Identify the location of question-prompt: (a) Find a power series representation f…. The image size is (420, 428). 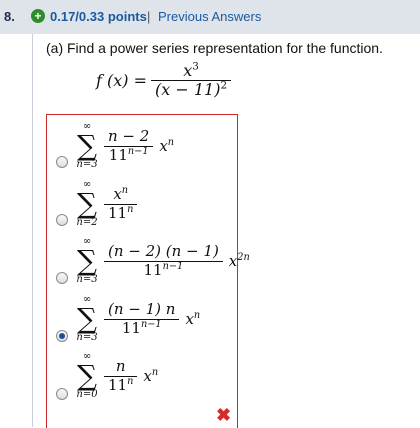
(214, 48).